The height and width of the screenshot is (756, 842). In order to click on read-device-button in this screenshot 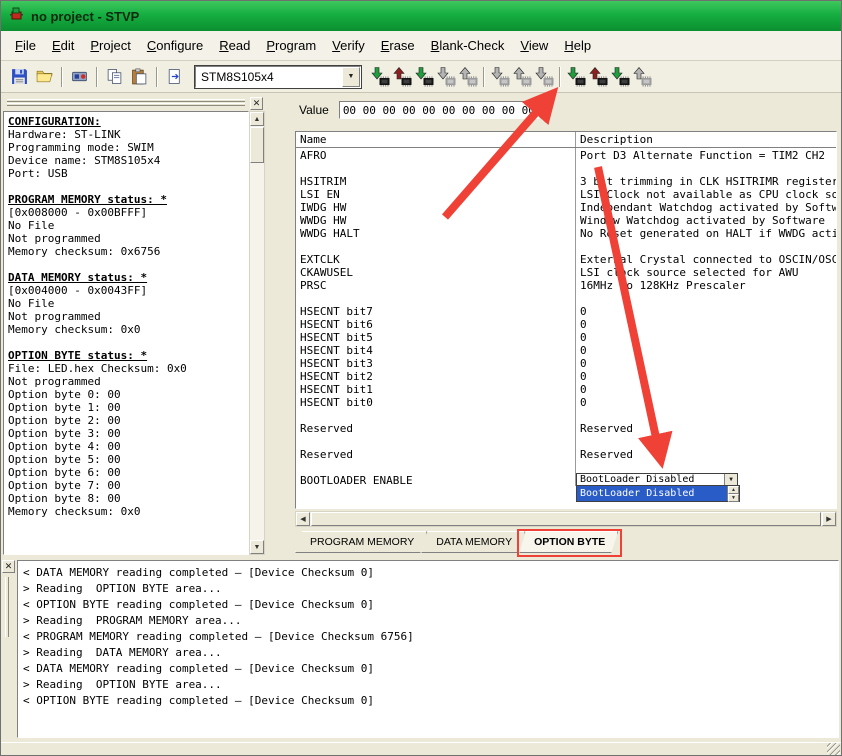, I will do `click(598, 77)`.